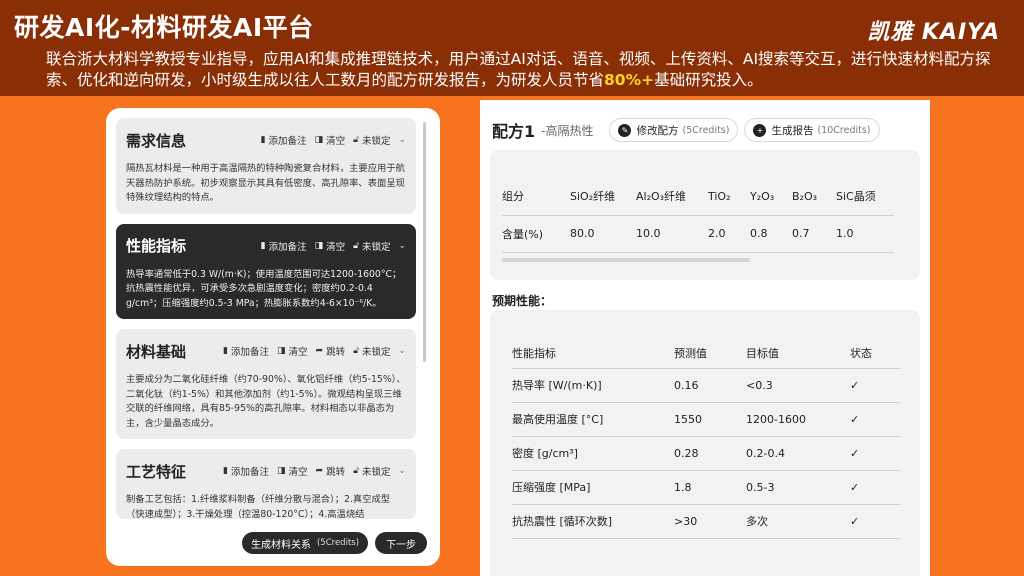  What do you see at coordinates (792, 130) in the screenshot?
I see `generate-report-label: 生成报告` at bounding box center [792, 130].